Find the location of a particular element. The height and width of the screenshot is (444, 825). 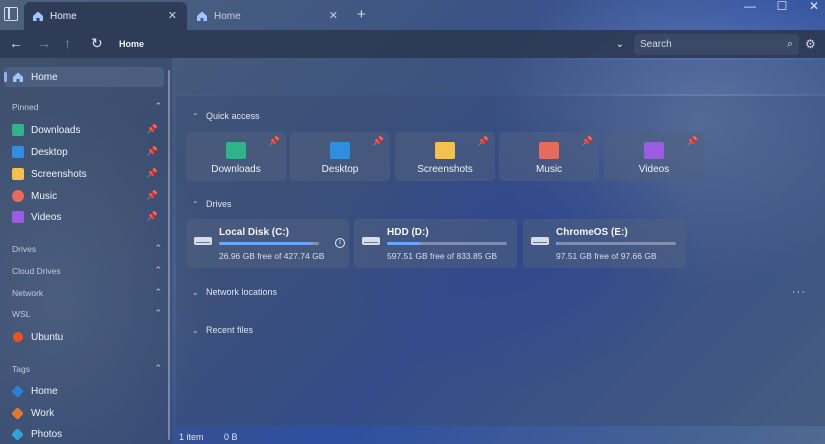

forward-arrow-icon: → is located at coordinates (44, 43).